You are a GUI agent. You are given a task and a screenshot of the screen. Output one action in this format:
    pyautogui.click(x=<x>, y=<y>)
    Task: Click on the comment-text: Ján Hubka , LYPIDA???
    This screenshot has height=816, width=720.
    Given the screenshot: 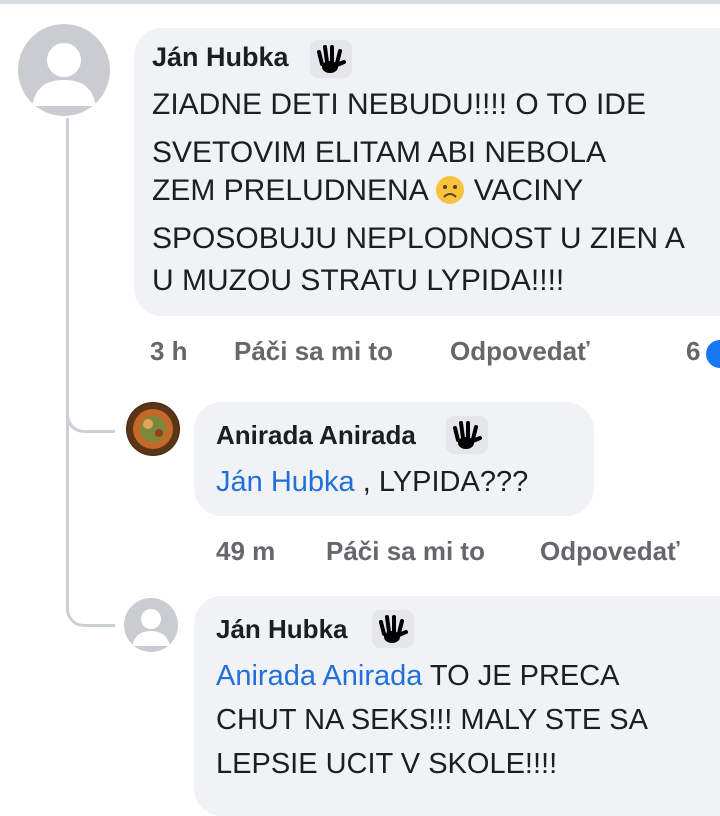 What is the action you would take?
    pyautogui.click(x=372, y=482)
    